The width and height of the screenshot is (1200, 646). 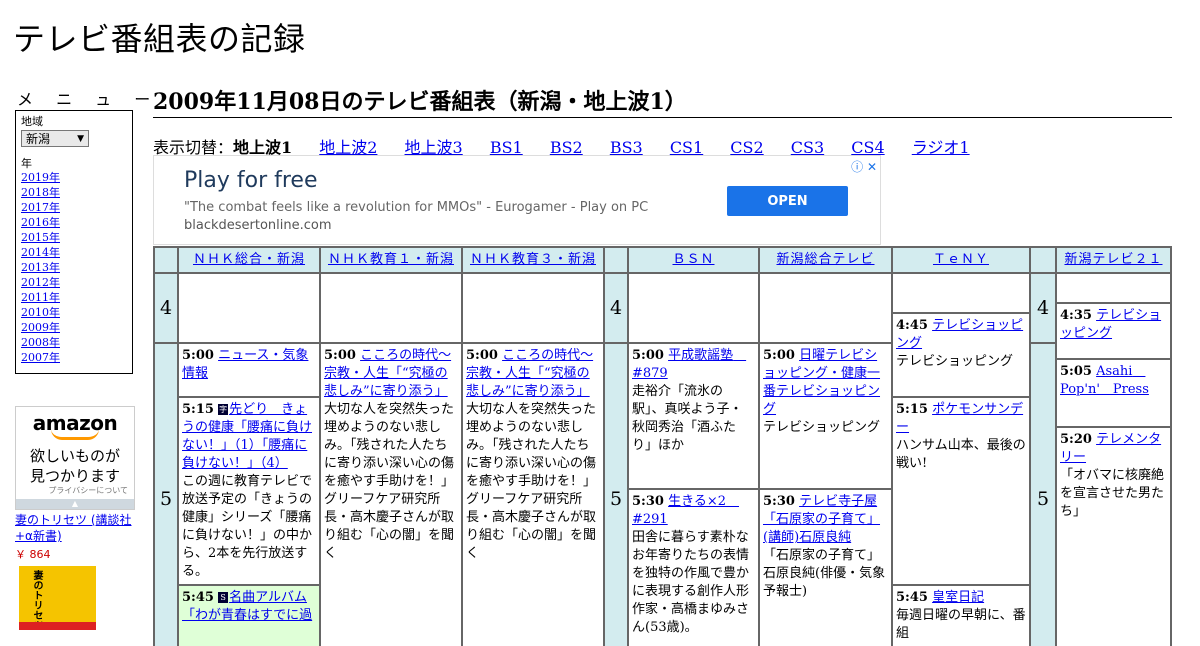 What do you see at coordinates (40, 357) in the screenshot?
I see `year-link: 2007年` at bounding box center [40, 357].